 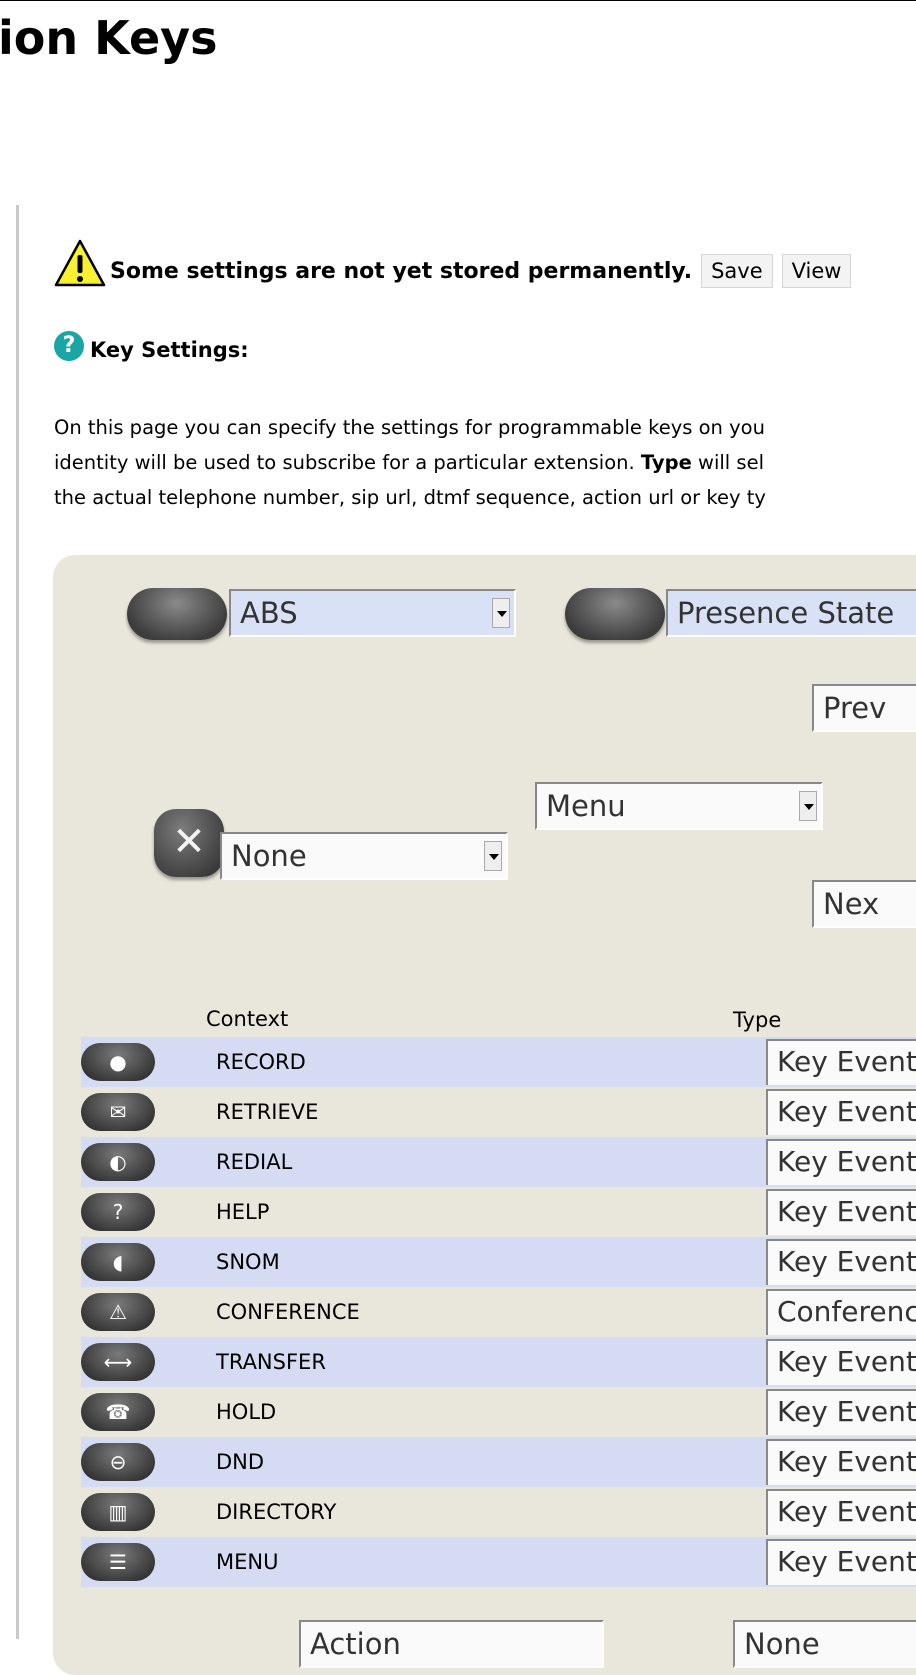 What do you see at coordinates (254, 1162) in the screenshot?
I see `row-context: REDIAL` at bounding box center [254, 1162].